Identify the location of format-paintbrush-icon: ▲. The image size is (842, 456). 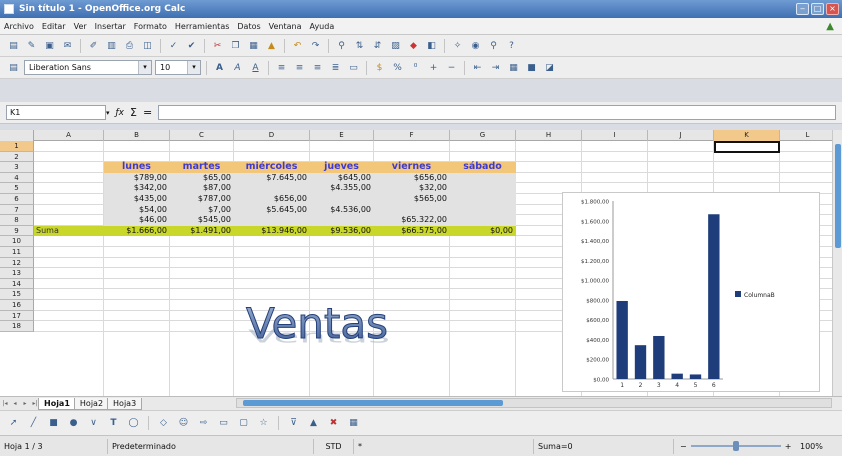
(271, 45).